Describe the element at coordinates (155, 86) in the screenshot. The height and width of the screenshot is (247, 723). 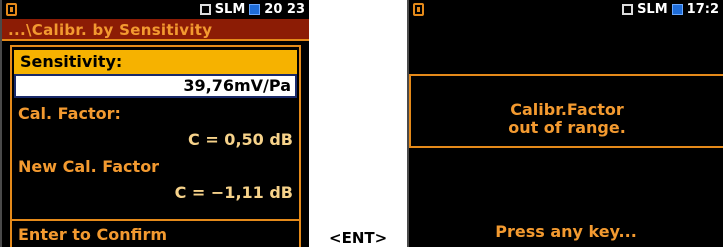
I see `sensitivity-input: 39,76mV/Pa` at that location.